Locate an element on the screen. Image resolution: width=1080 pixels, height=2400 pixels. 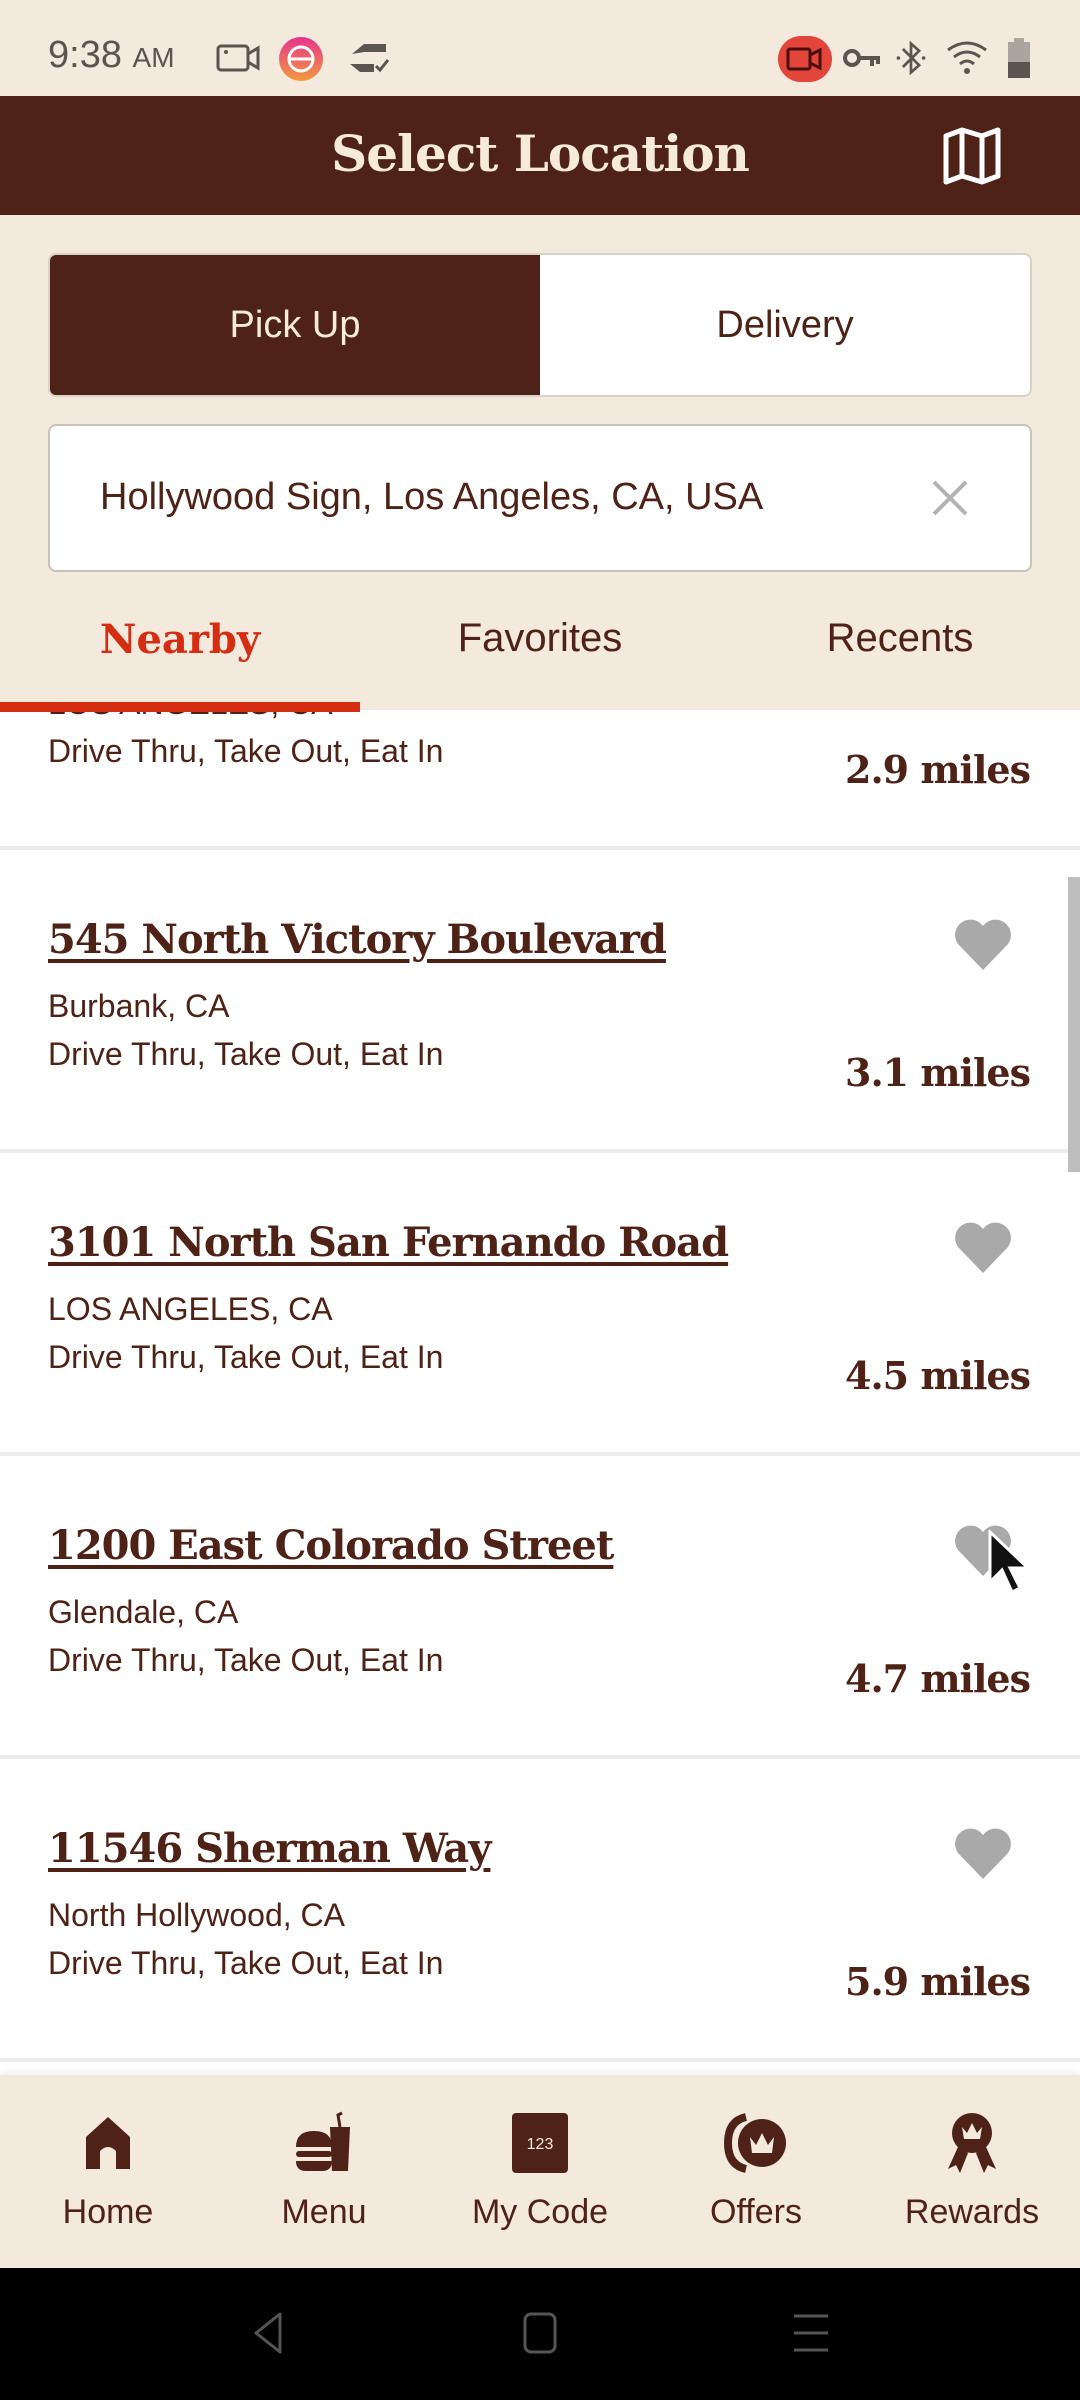
tab-recents: Recents is located at coordinates (900, 638).